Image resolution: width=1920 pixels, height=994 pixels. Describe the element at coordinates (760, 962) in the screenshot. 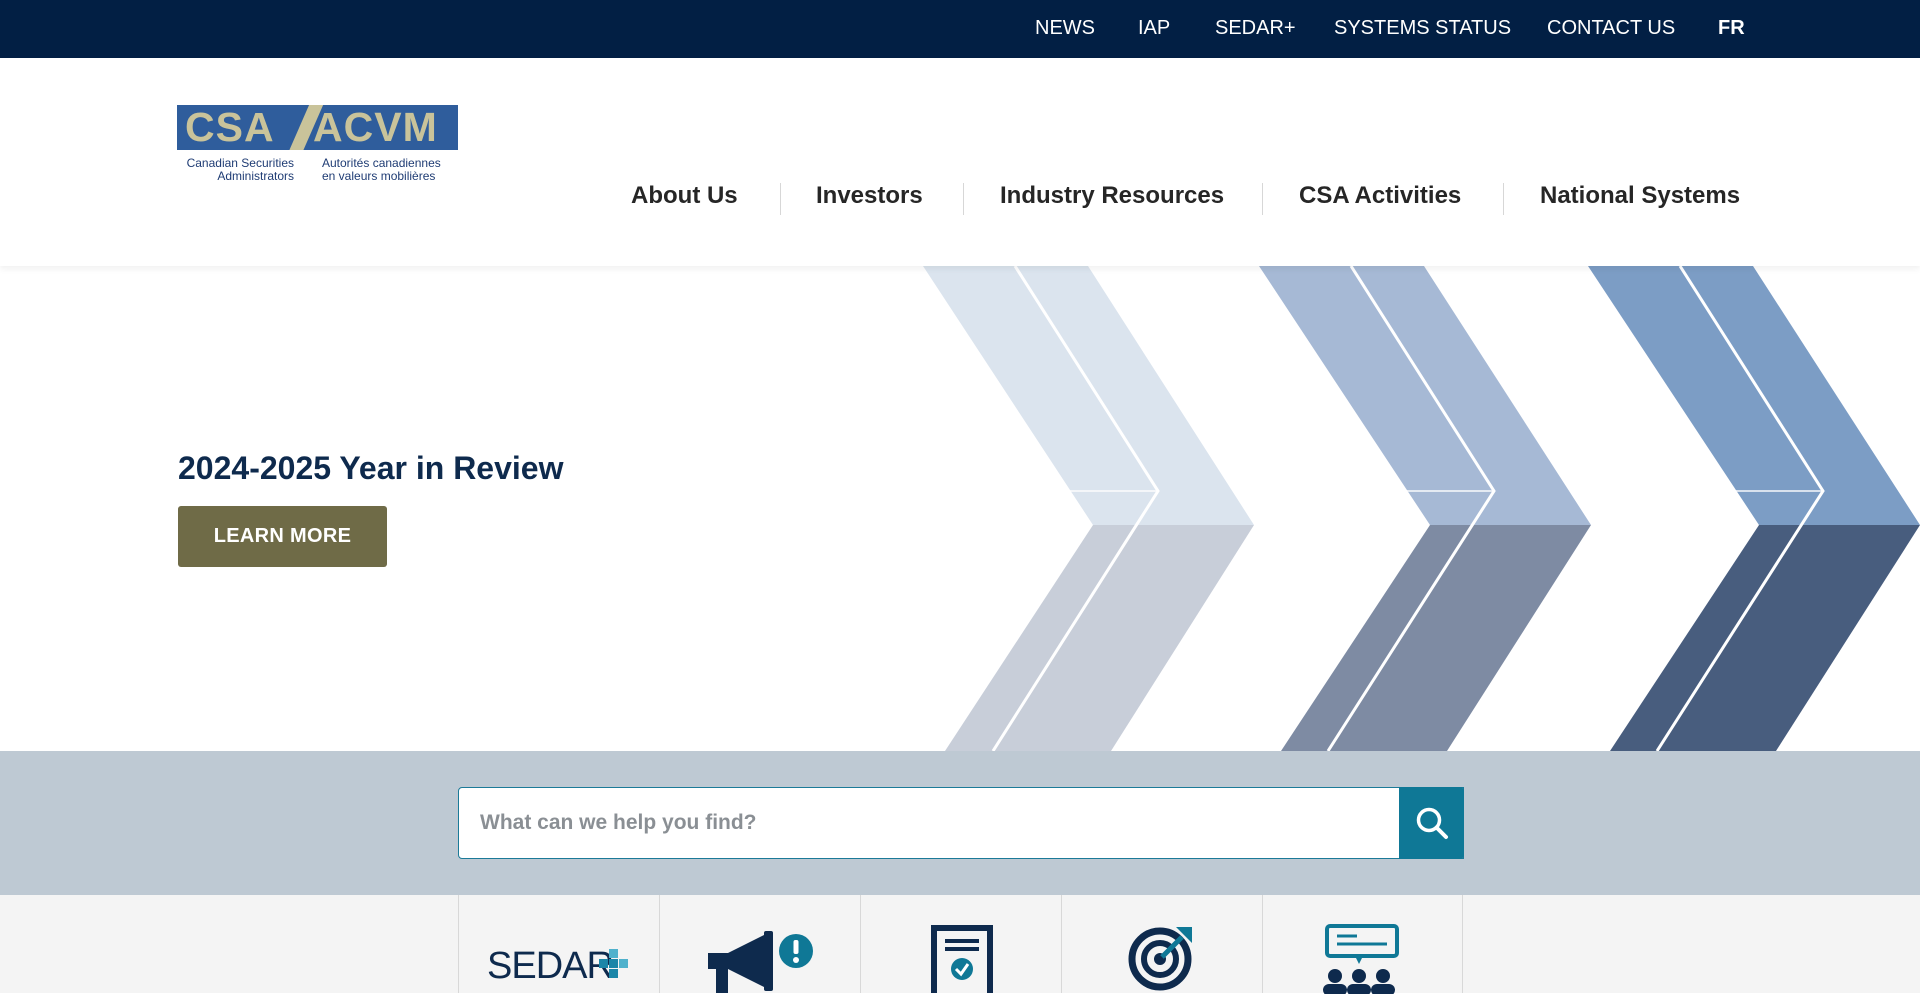

I see `megaphone-alert-icon` at that location.